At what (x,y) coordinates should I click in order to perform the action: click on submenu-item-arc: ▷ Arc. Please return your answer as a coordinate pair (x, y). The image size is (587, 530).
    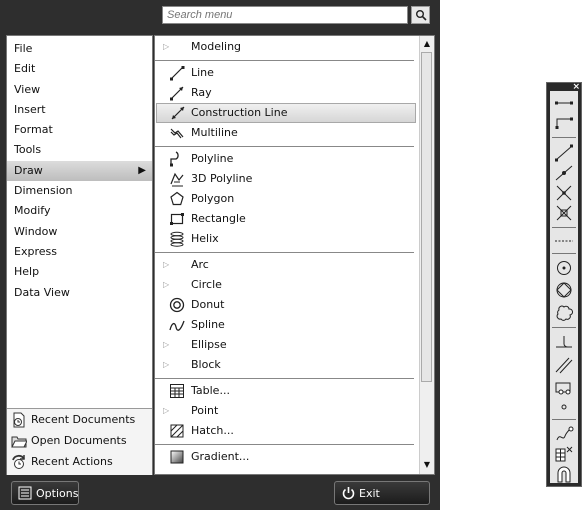
    Looking at the image, I should click on (294, 265).